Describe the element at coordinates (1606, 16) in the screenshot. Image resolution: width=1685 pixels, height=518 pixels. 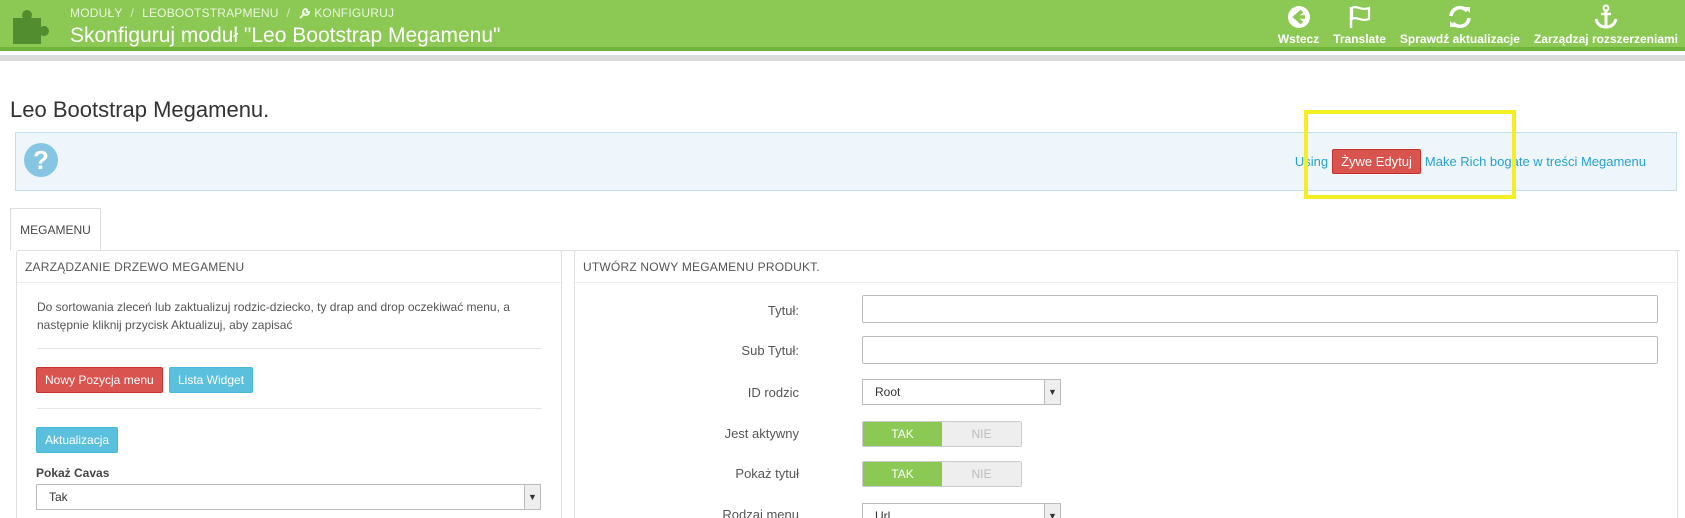
I see `anchor-icon` at that location.